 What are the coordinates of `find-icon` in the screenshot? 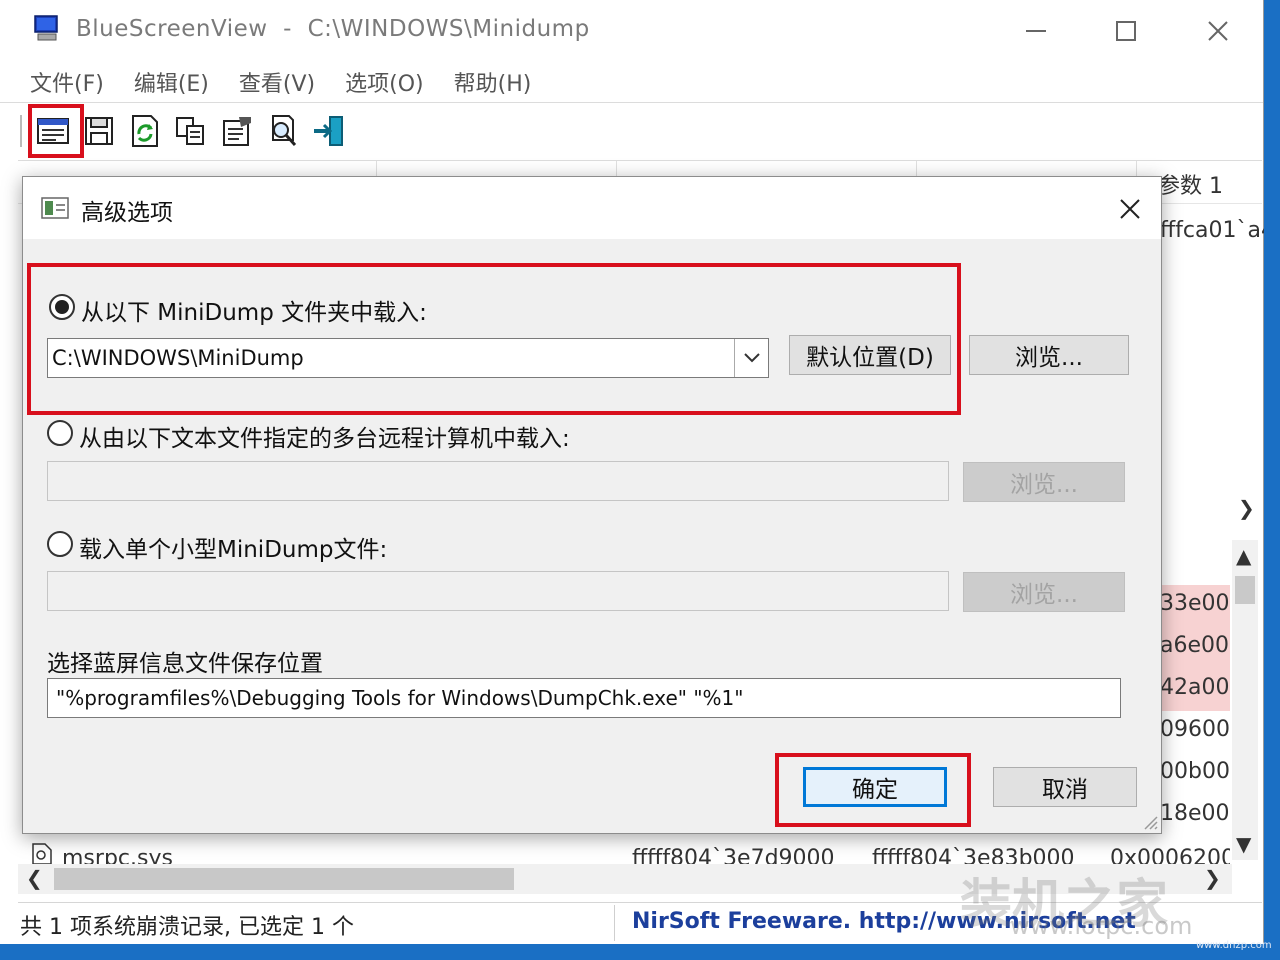 It's located at (284, 131).